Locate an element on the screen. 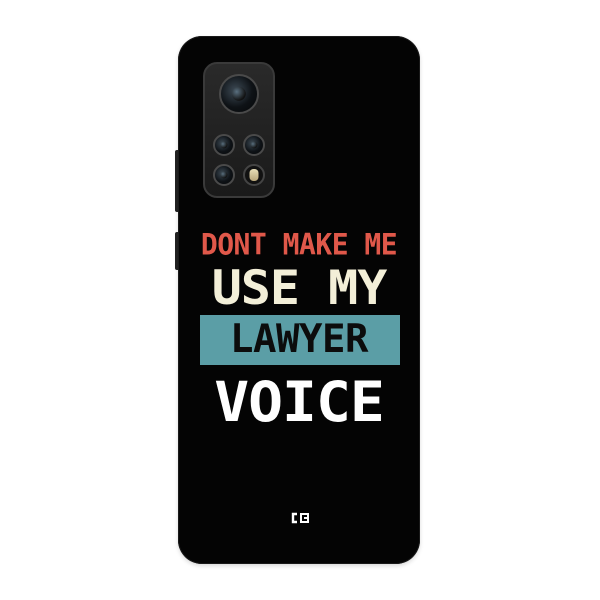 The height and width of the screenshot is (600, 600). print-line-2: USE MY is located at coordinates (299, 288).